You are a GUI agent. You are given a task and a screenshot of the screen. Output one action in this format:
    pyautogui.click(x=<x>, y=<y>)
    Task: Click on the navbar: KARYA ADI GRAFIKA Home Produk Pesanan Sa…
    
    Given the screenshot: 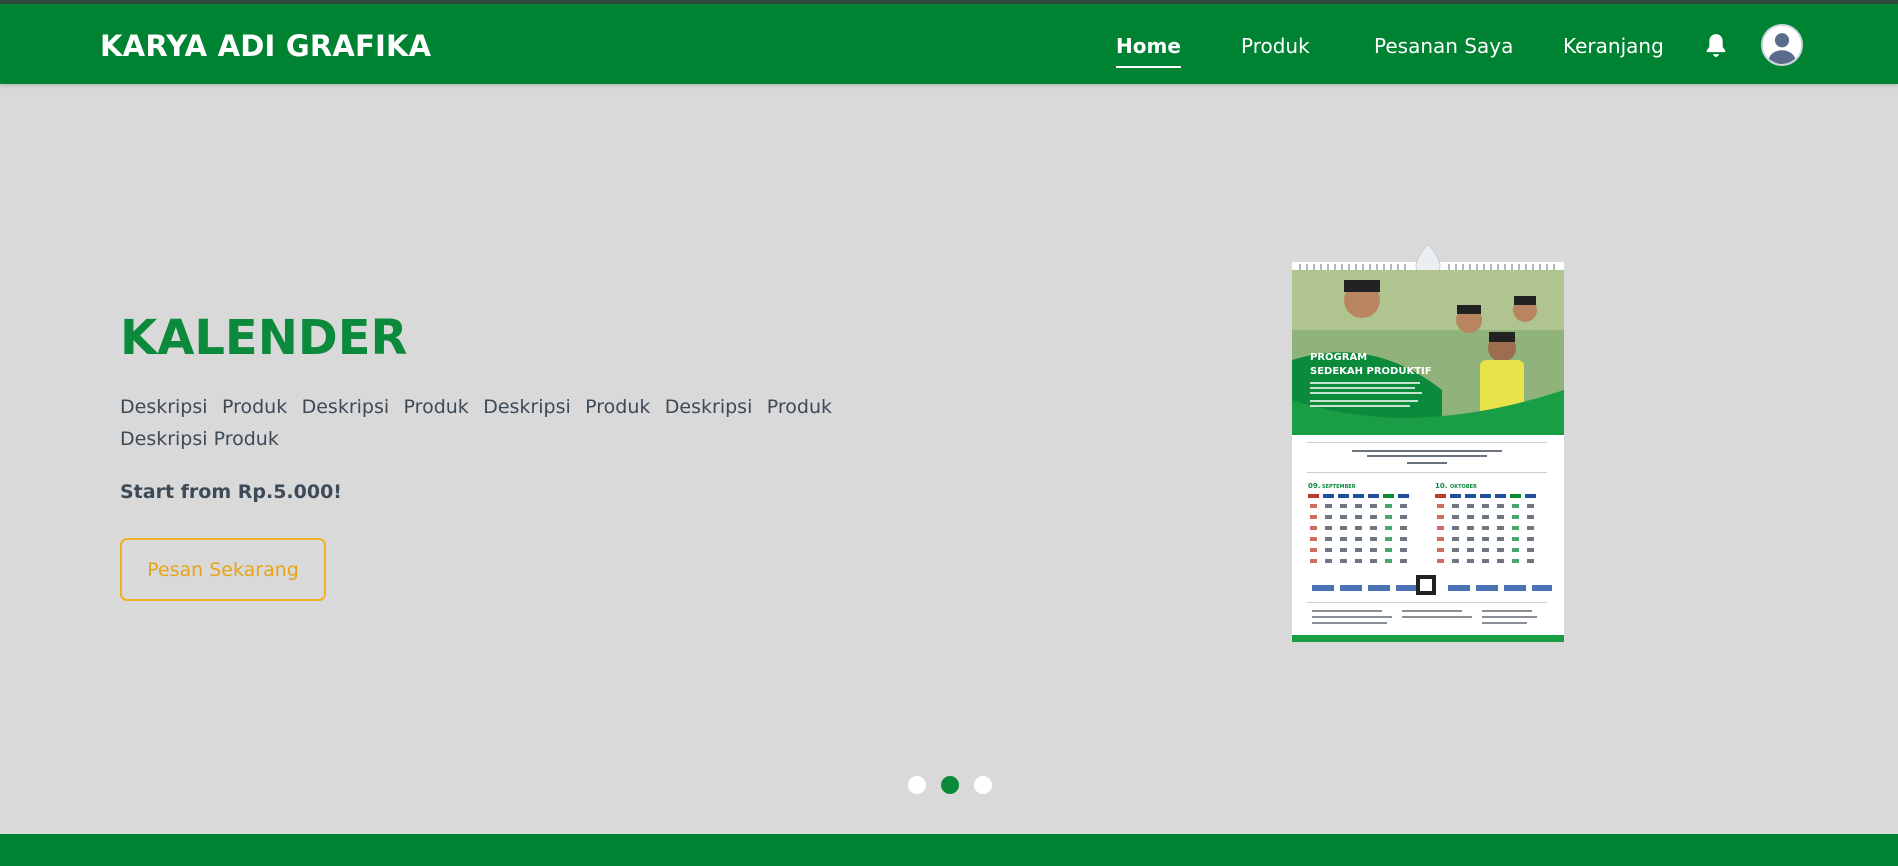 What is the action you would take?
    pyautogui.click(x=949, y=44)
    